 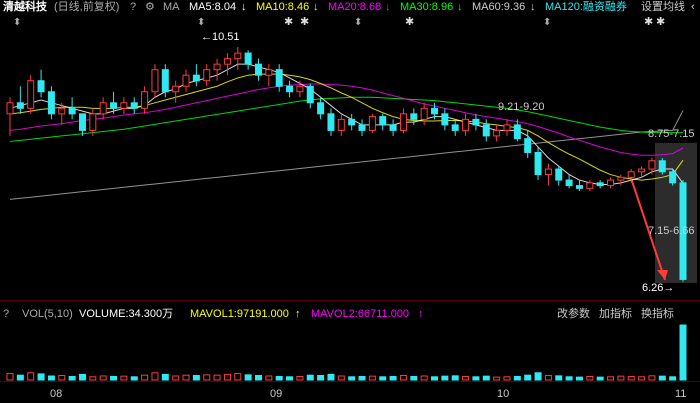 What do you see at coordinates (573, 314) in the screenshot?
I see `modify-params-button: 改参数` at bounding box center [573, 314].